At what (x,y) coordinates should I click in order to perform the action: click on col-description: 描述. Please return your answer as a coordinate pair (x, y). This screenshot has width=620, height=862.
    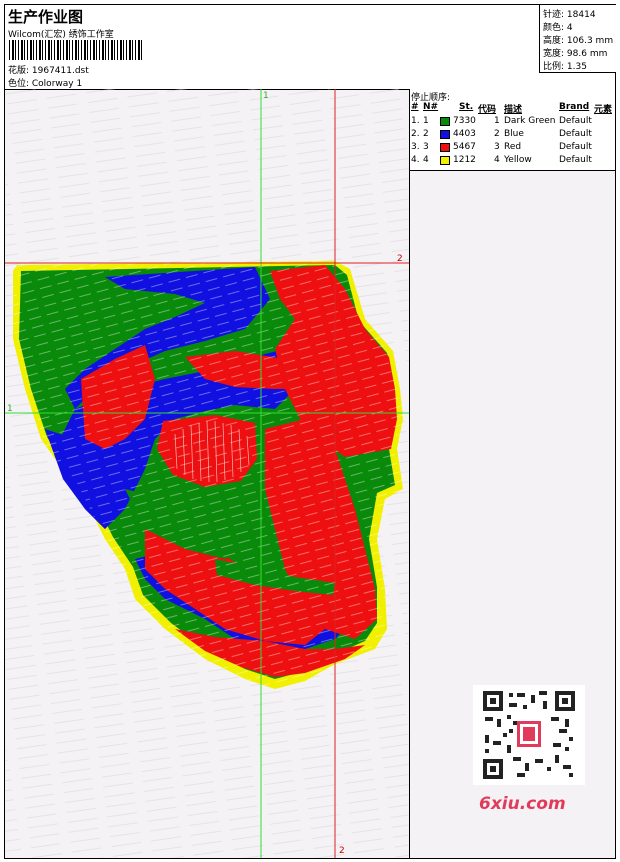
    Looking at the image, I should click on (513, 110).